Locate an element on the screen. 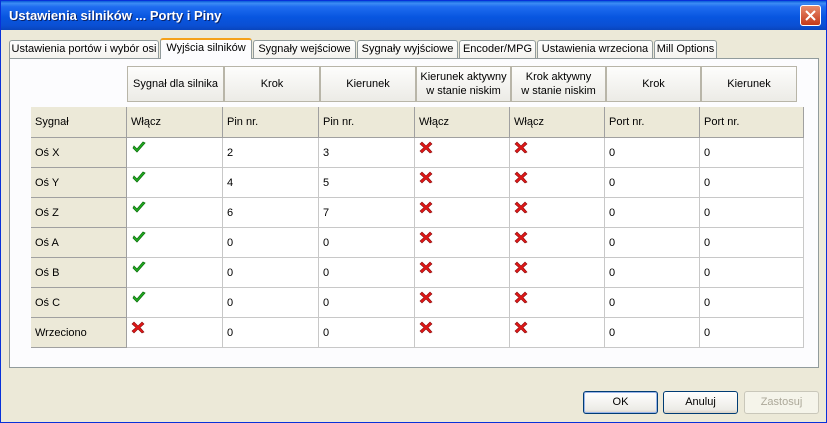  column-header-col-enable: Włącz is located at coordinates (175, 122).